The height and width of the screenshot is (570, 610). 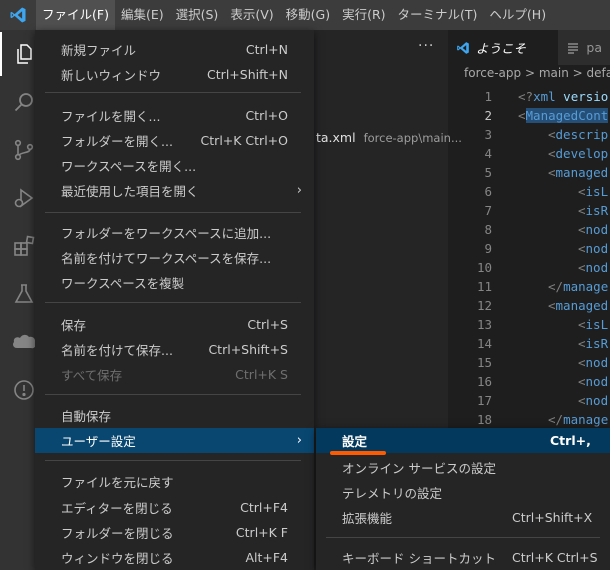 I want to click on menu-view: 表示(V), so click(x=251, y=15).